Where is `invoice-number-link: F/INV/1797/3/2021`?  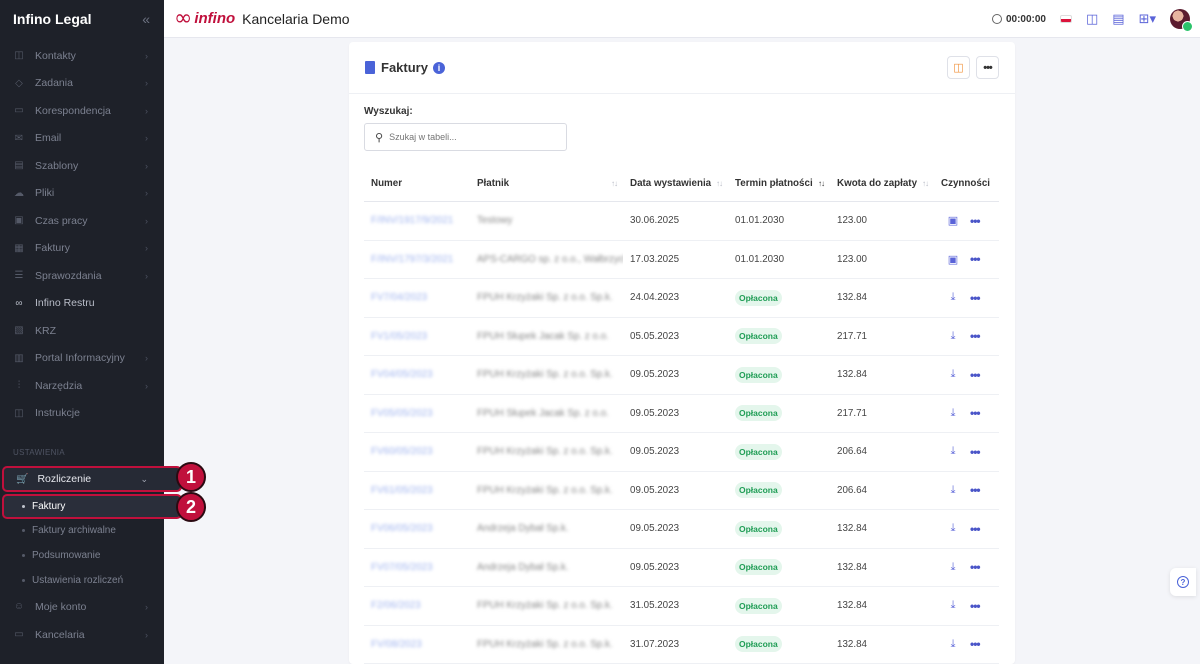
invoice-number-link: F/INV/1797/3/2021 is located at coordinates (412, 259).